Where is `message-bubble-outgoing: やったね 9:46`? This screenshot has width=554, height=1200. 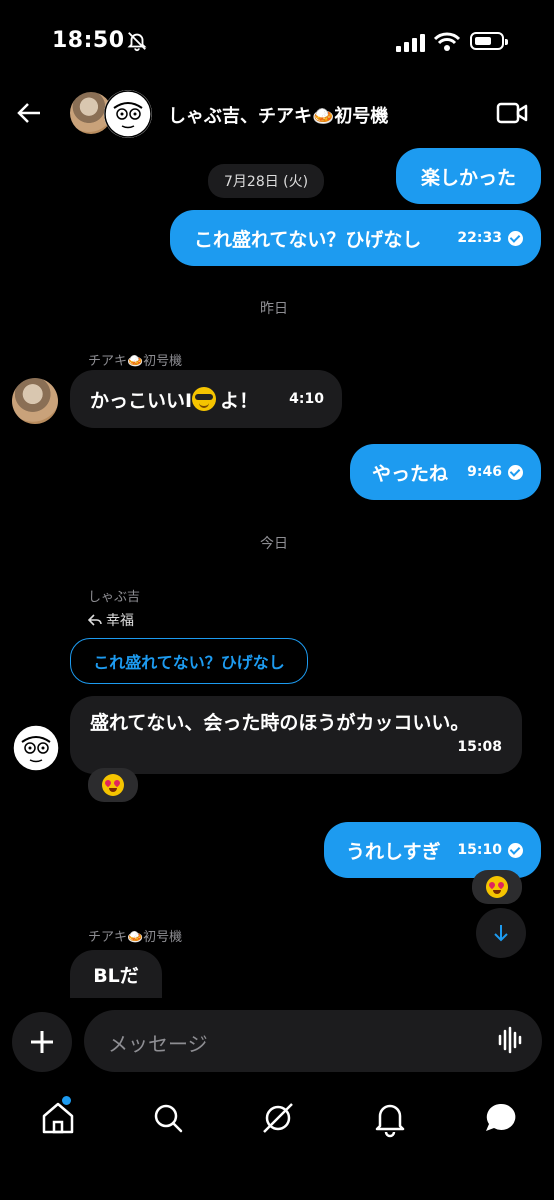
message-bubble-outgoing: やったね 9:46 is located at coordinates (445, 472).